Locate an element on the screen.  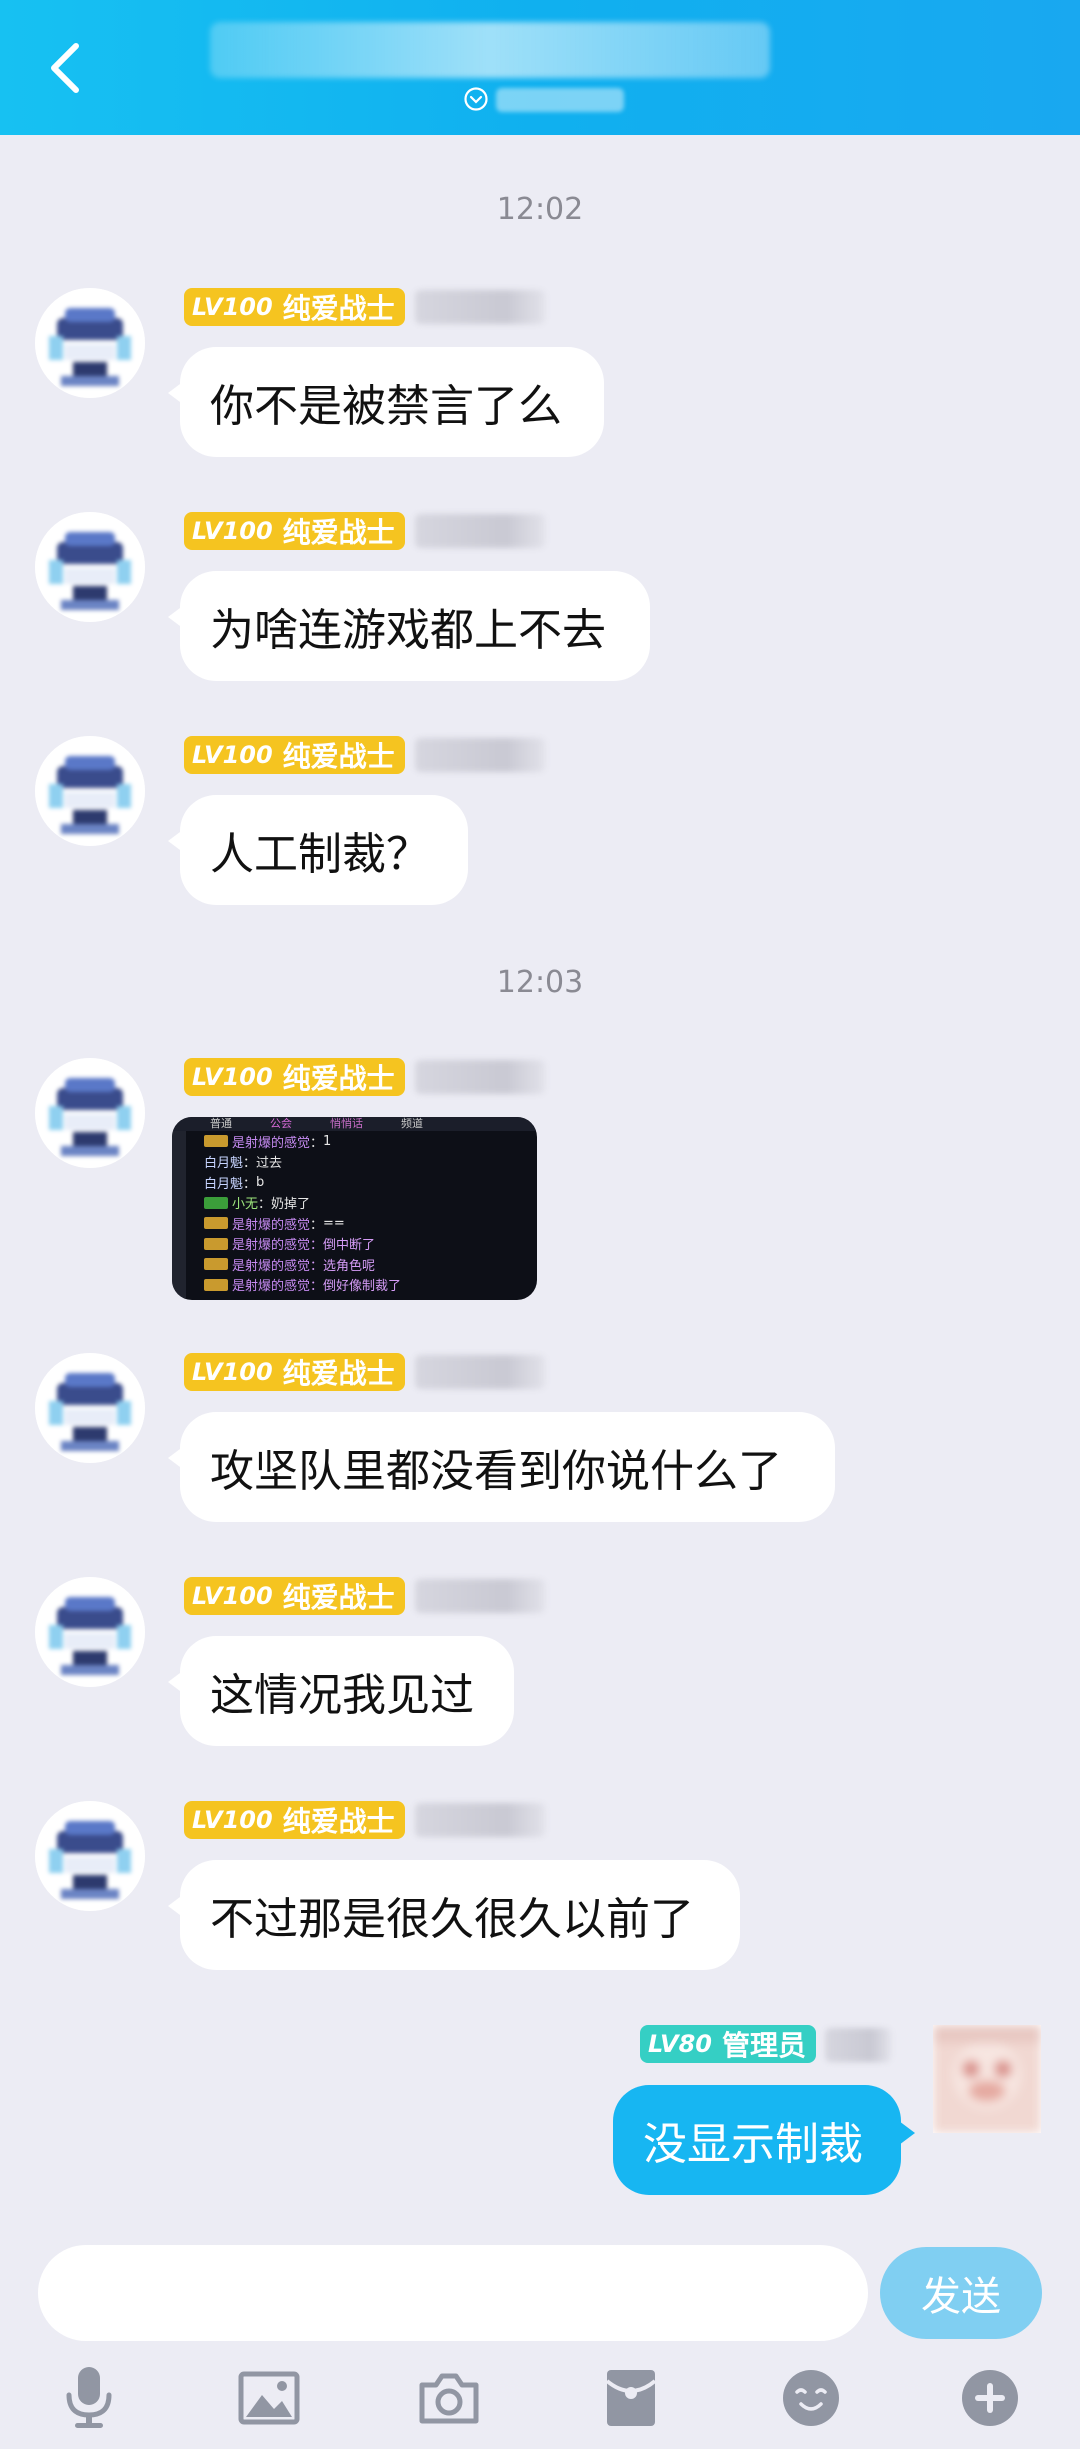
microphone-icon is located at coordinates (89, 2397).